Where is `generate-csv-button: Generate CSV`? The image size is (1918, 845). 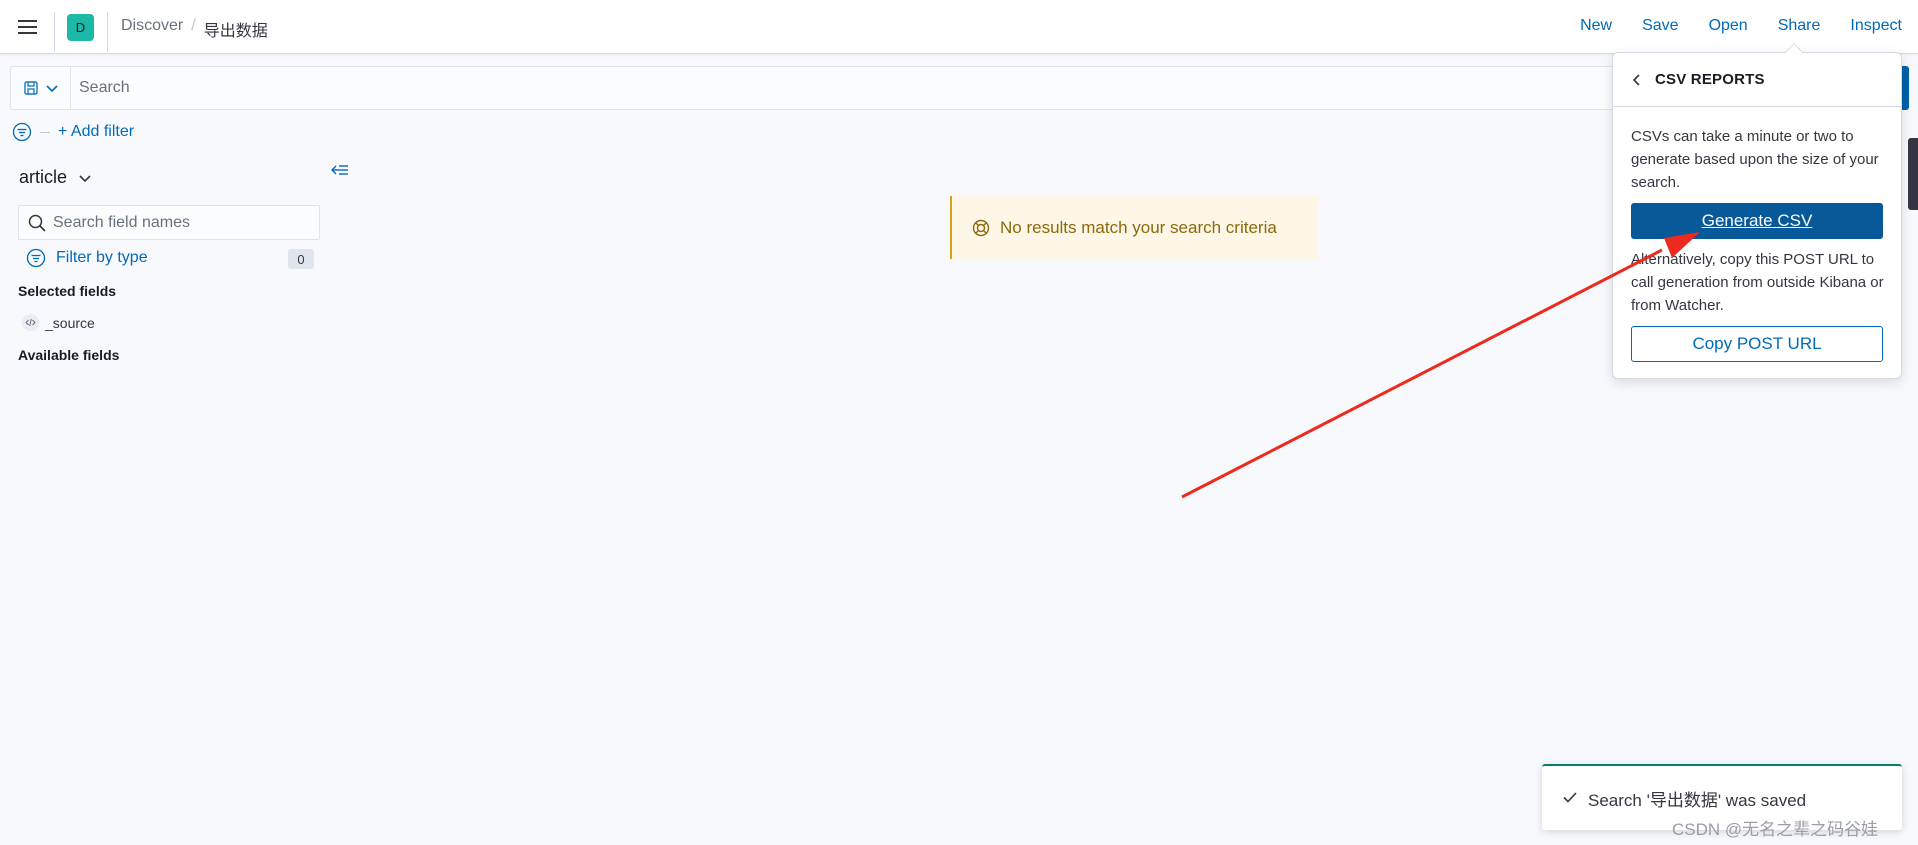
generate-csv-button: Generate CSV is located at coordinates (1757, 221).